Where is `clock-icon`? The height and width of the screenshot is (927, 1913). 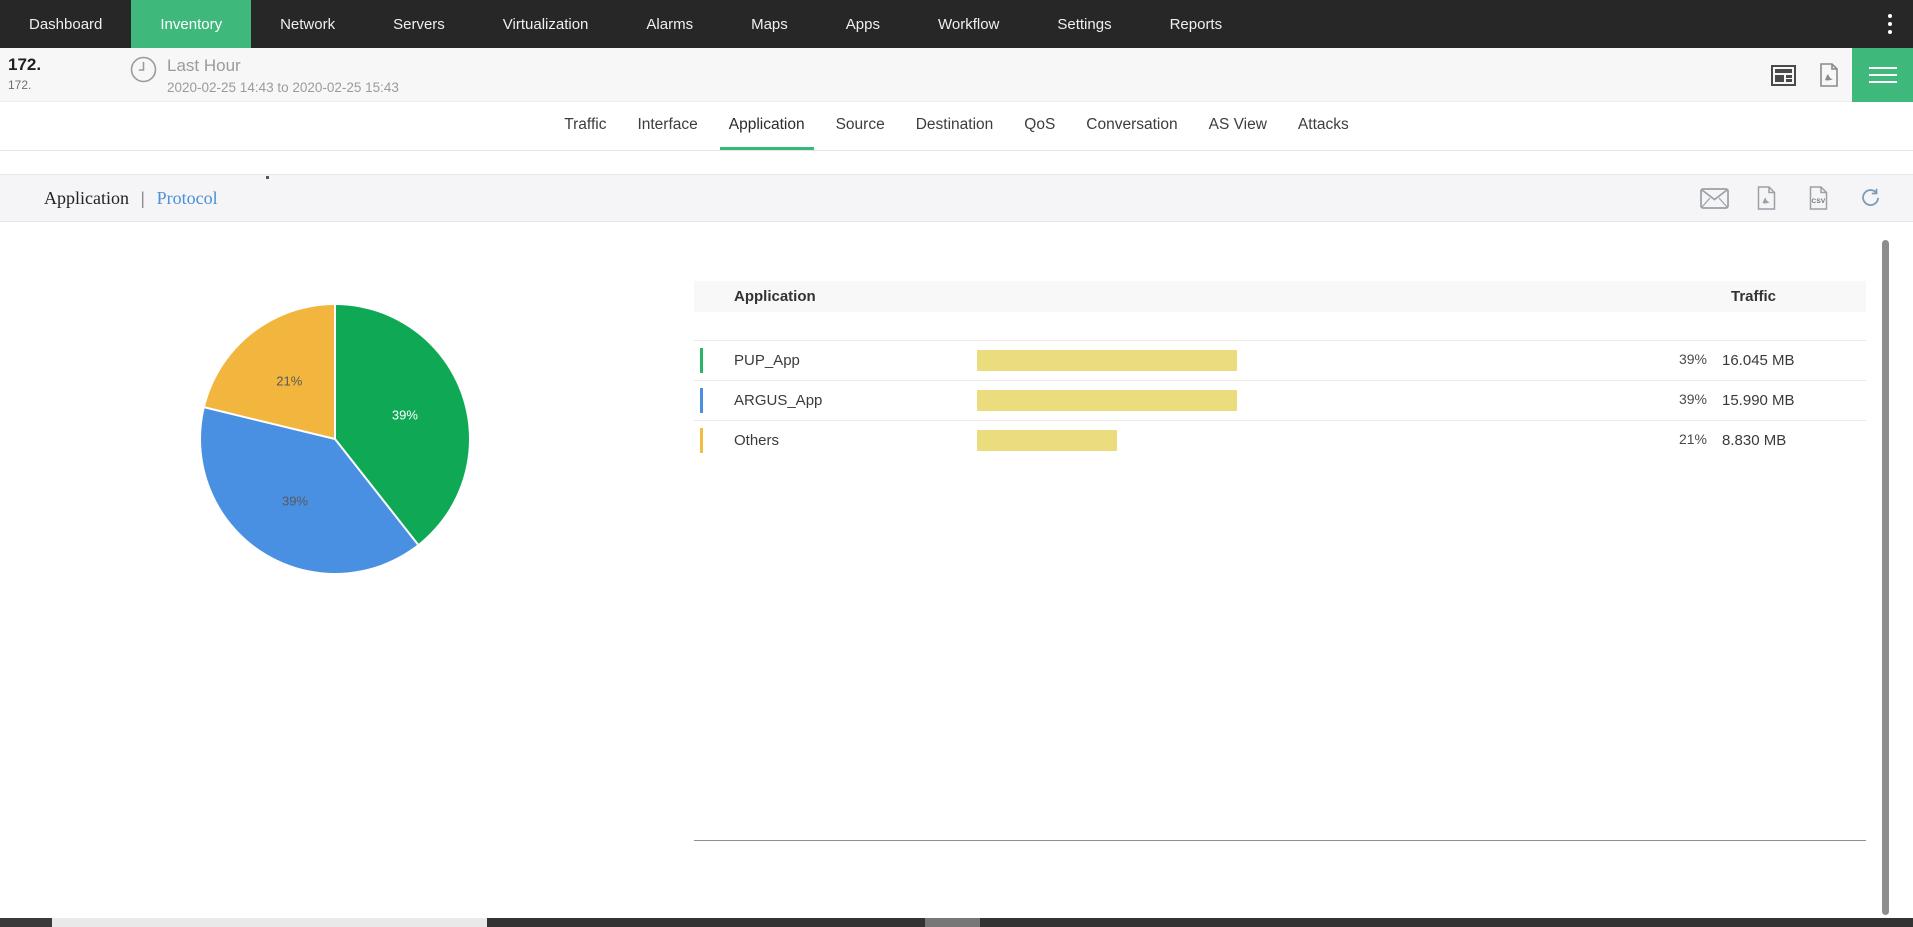
clock-icon is located at coordinates (143, 69).